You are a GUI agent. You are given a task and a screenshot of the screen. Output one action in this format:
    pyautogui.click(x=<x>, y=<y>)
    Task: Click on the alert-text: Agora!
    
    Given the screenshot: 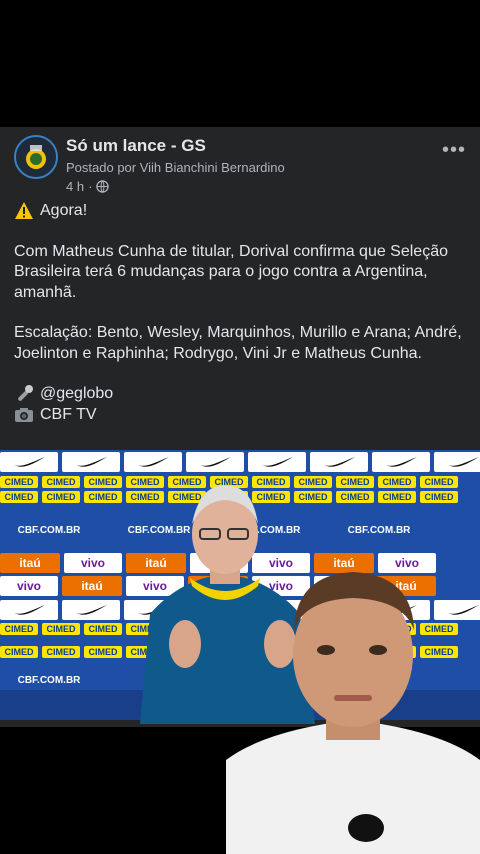 What is the action you would take?
    pyautogui.click(x=64, y=210)
    